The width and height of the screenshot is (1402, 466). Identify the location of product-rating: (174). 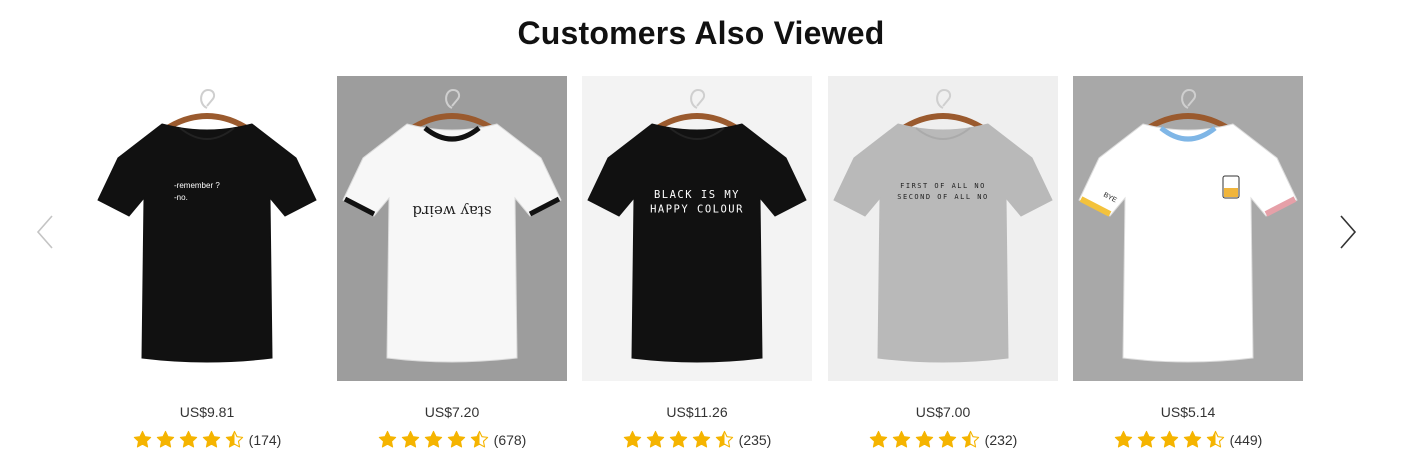
(207, 439).